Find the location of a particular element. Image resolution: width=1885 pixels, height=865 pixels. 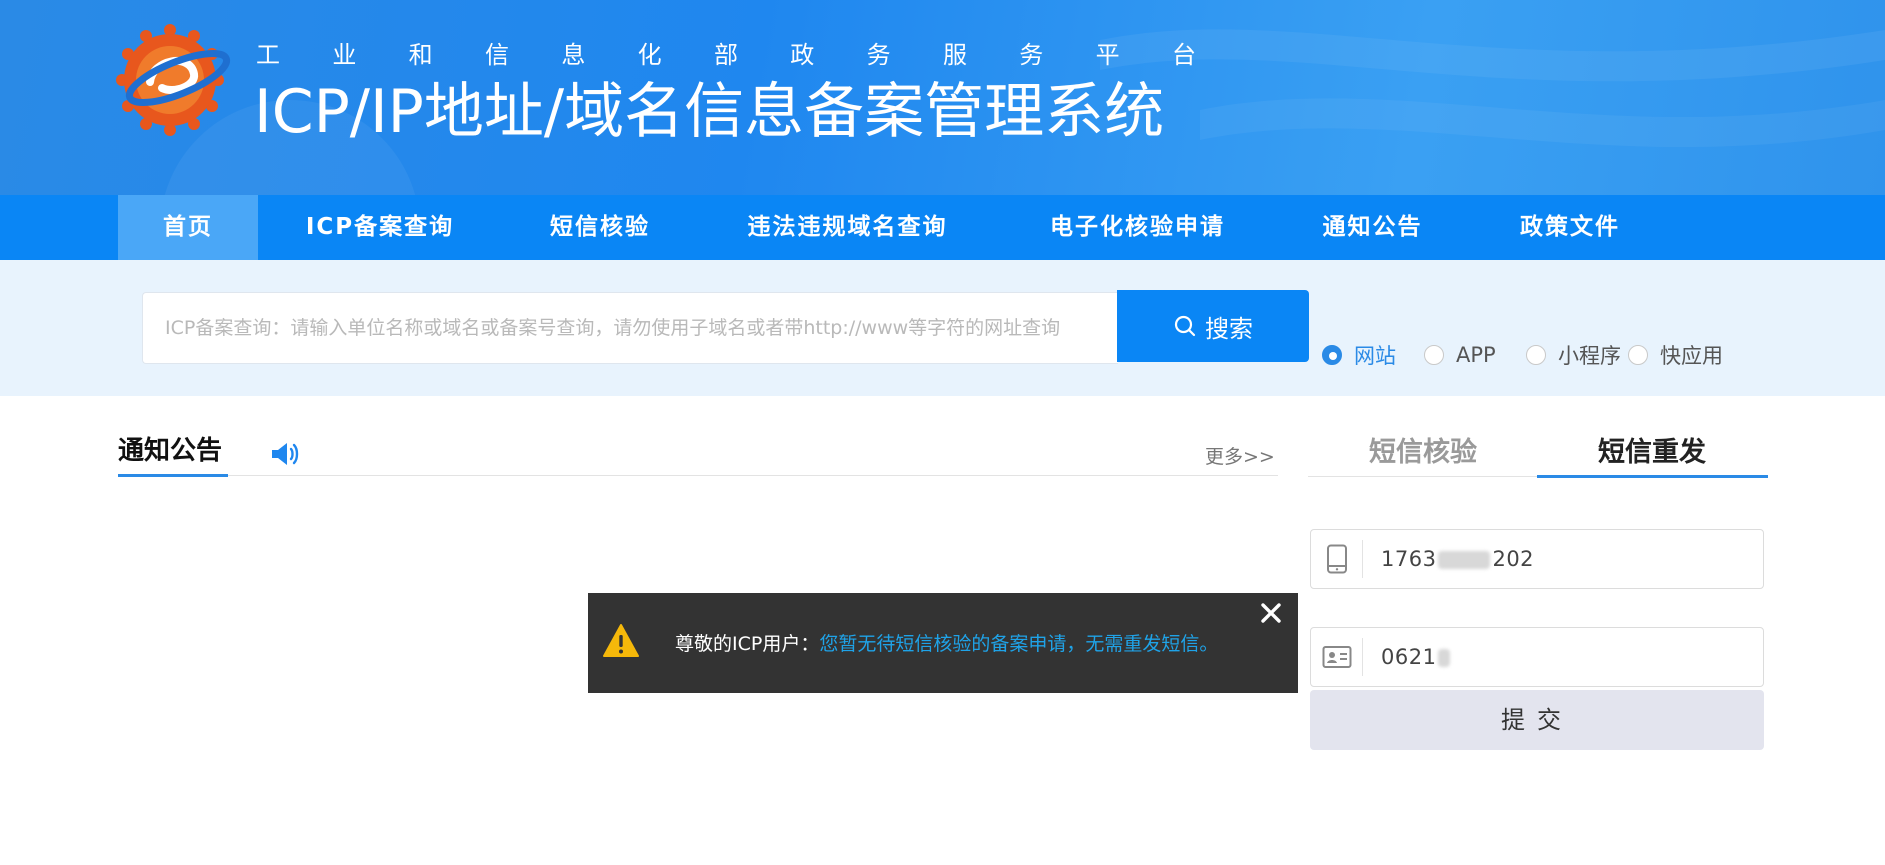

notice-tab: 通知公告 is located at coordinates (170, 448).